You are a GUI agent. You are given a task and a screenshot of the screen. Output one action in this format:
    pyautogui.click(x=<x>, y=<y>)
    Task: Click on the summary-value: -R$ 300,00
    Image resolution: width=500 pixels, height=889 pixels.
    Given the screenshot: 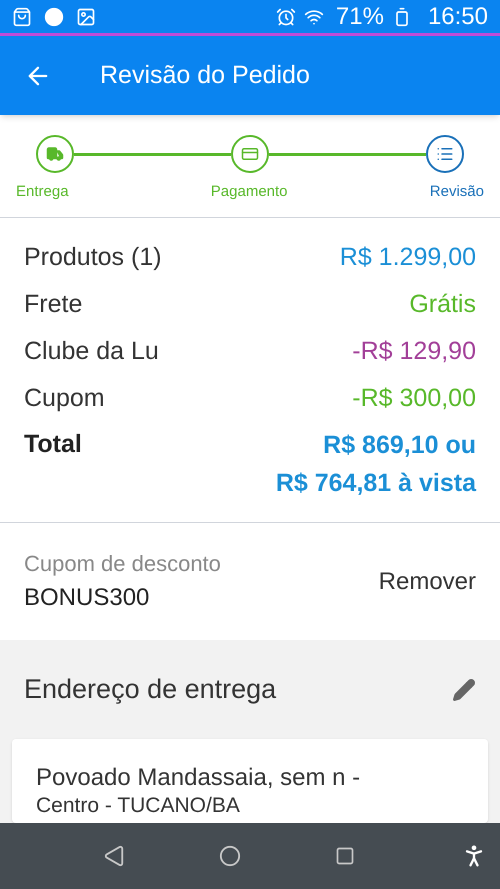 What is the action you would take?
    pyautogui.click(x=414, y=398)
    